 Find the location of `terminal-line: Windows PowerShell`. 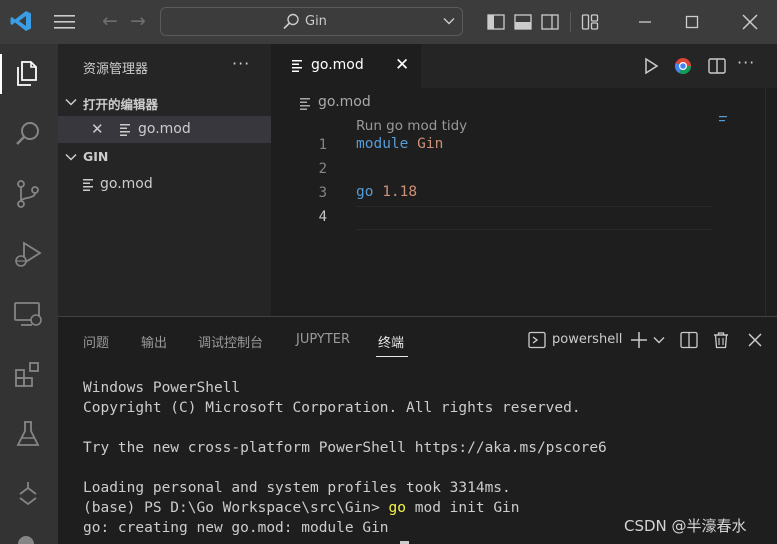

terminal-line: Windows PowerShell is located at coordinates (162, 388).